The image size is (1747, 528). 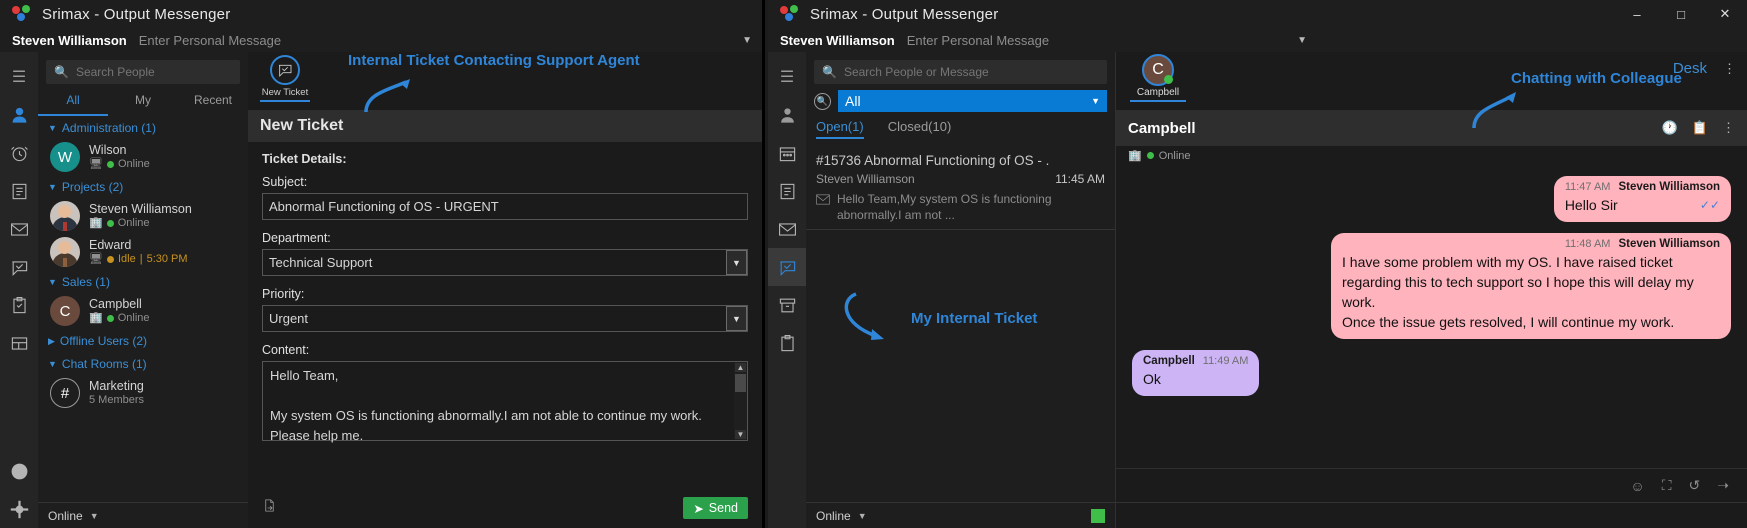 What do you see at coordinates (840, 129) in the screenshot?
I see `tab-open-tickets: Open(1)` at bounding box center [840, 129].